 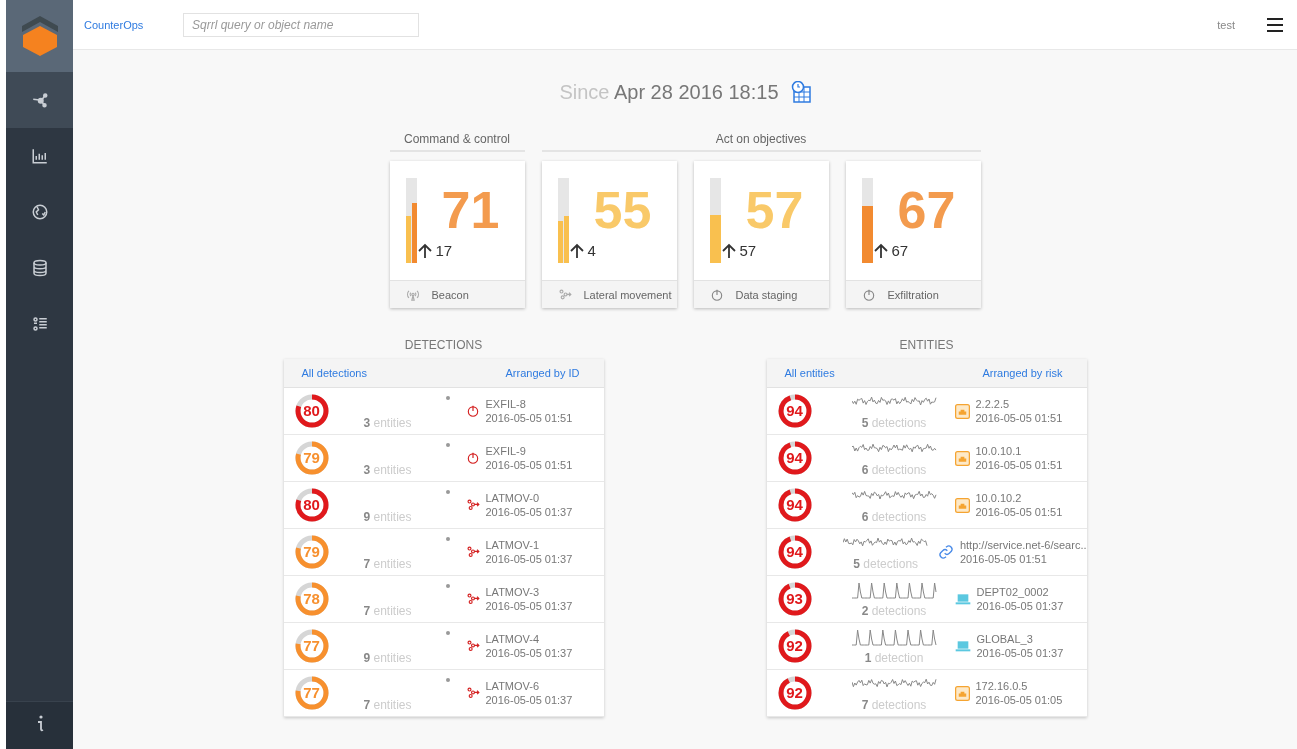 What do you see at coordinates (450, 294) in the screenshot?
I see `stage-label: Beacon` at bounding box center [450, 294].